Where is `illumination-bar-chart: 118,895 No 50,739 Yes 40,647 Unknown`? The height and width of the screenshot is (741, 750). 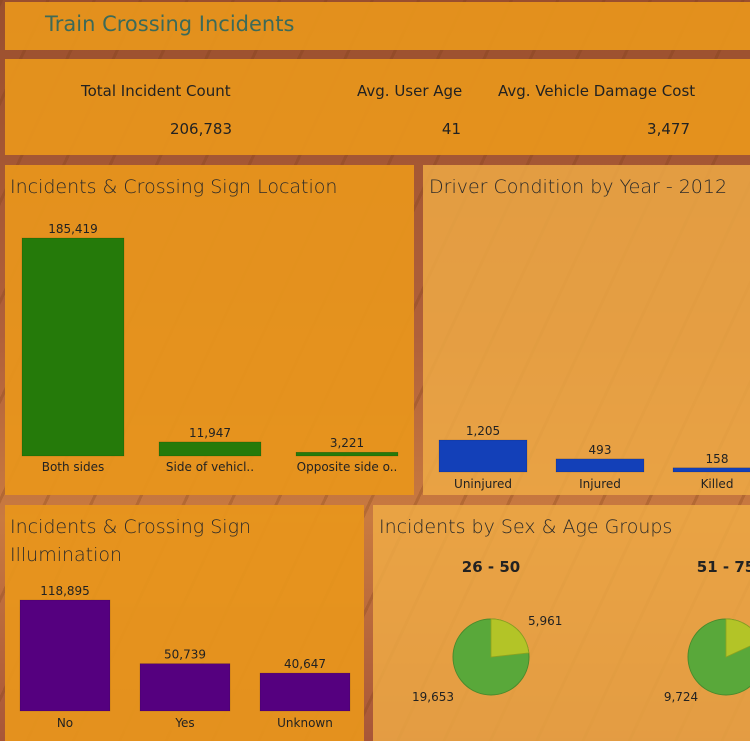 illumination-bar-chart: 118,895 No 50,739 Yes 40,647 Unknown is located at coordinates (185, 657).